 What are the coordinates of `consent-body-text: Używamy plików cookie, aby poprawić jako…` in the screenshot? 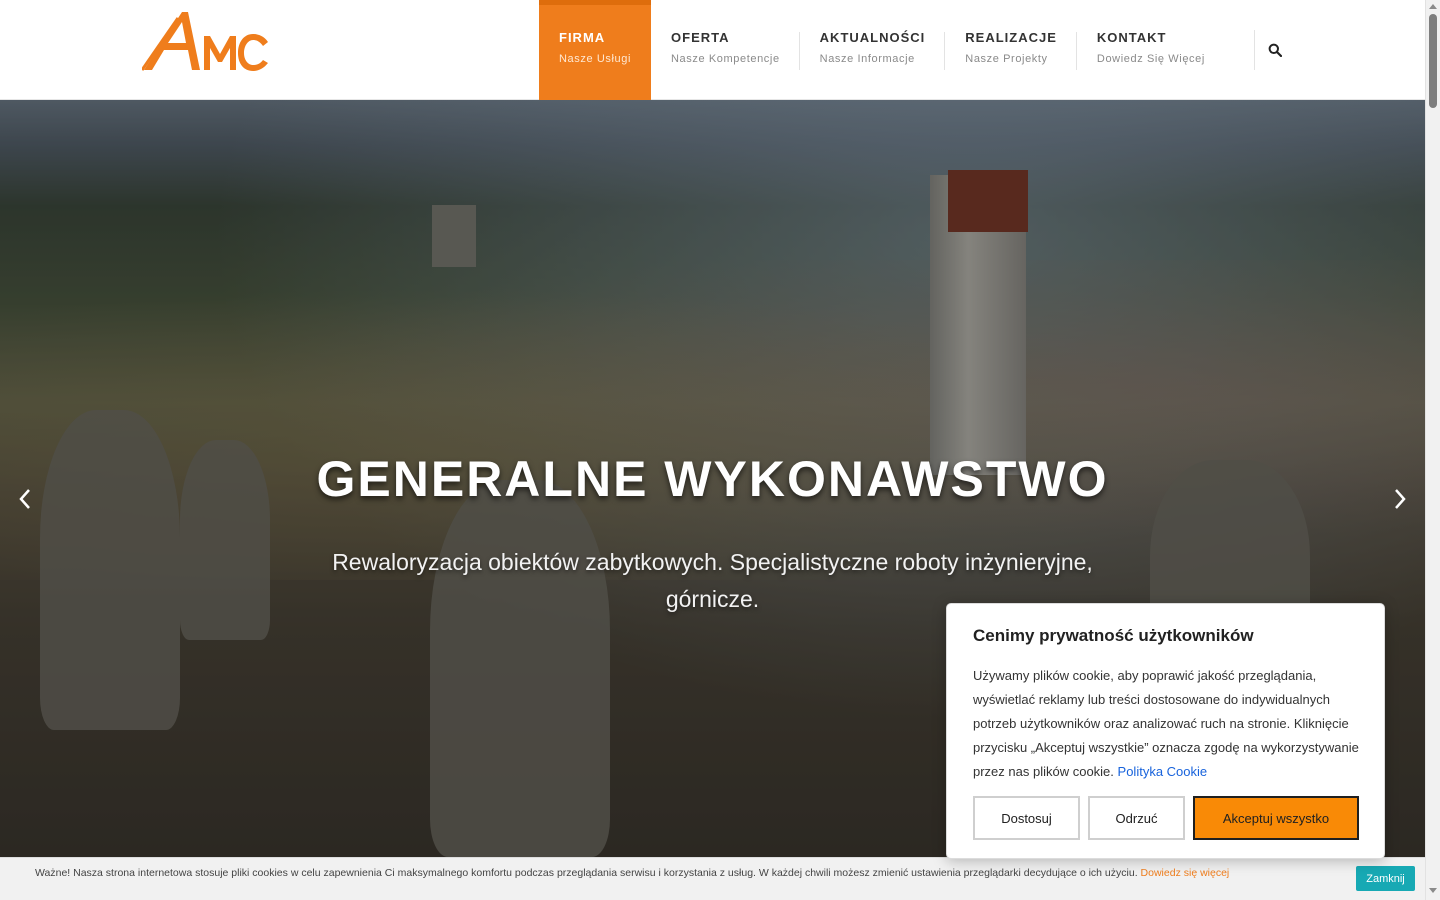 It's located at (1166, 723).